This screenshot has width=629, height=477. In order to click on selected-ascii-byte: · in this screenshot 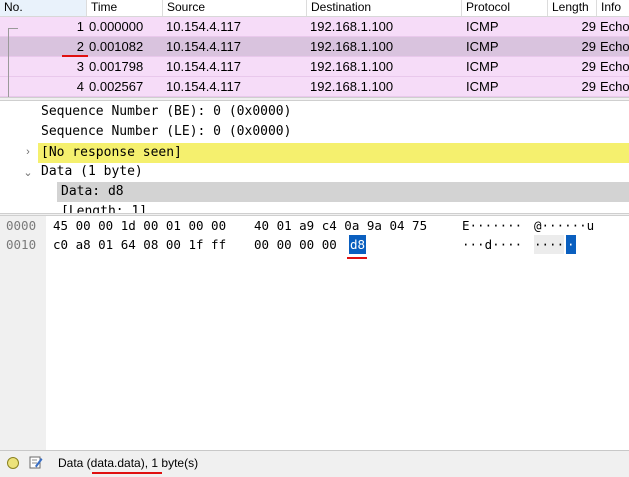, I will do `click(571, 244)`.